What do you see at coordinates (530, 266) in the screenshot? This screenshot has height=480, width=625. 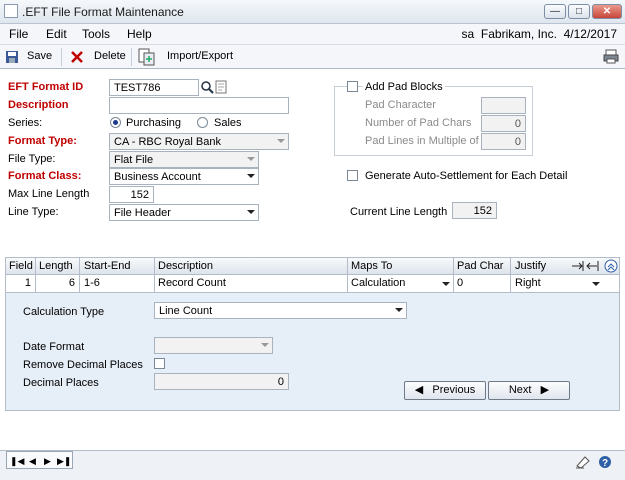 I see `column-justify: Justify` at bounding box center [530, 266].